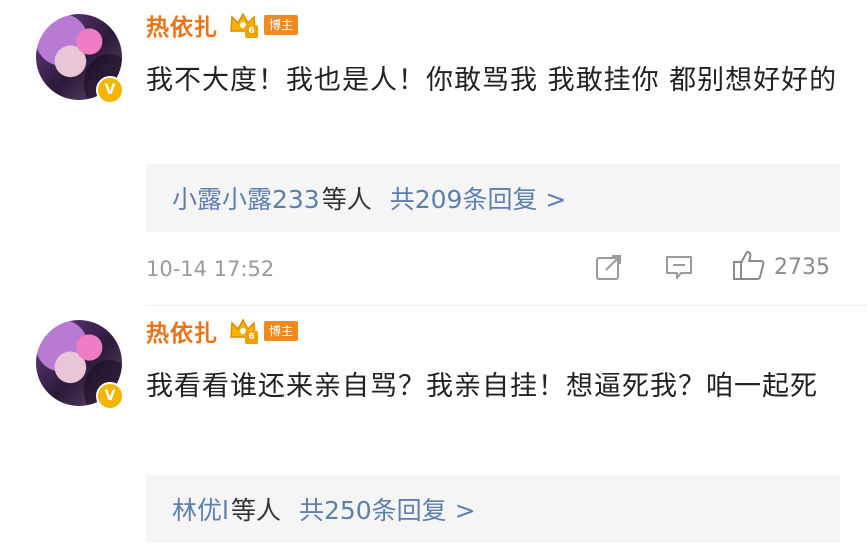 Image resolution: width=867 pixels, height=553 pixels. I want to click on share-icon, so click(609, 269).